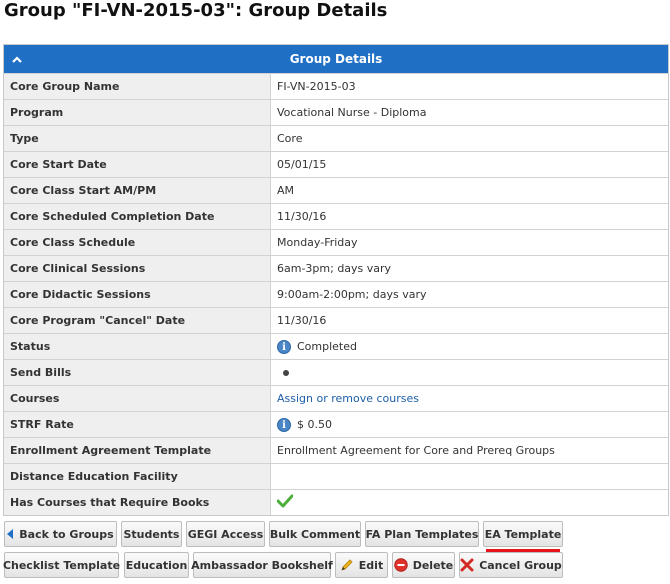 The width and height of the screenshot is (670, 584). What do you see at coordinates (137, 424) in the screenshot?
I see `detail-label: STRF Rate` at bounding box center [137, 424].